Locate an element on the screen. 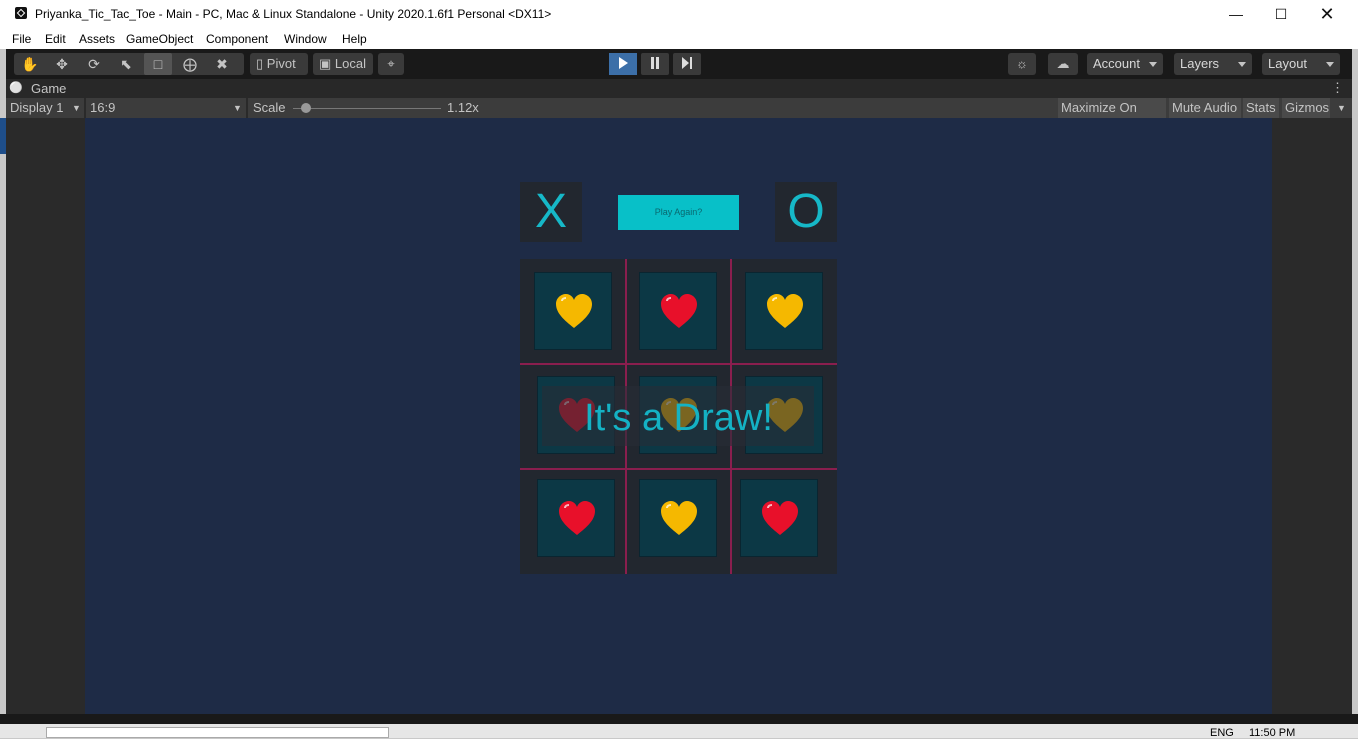  left-edge-stripe is located at coordinates (3, 136).